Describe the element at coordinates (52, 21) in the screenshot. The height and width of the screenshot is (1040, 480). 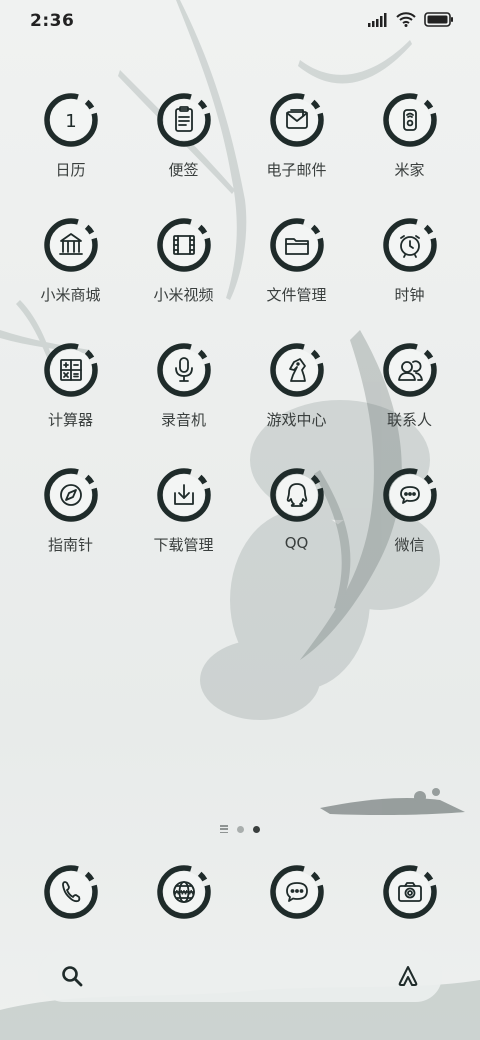
I see `status-time: 2:36` at that location.